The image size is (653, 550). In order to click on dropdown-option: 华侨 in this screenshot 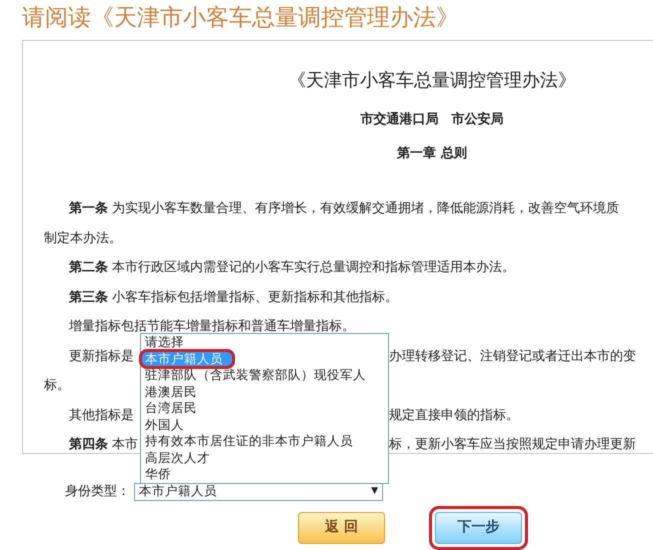, I will do `click(264, 474)`.